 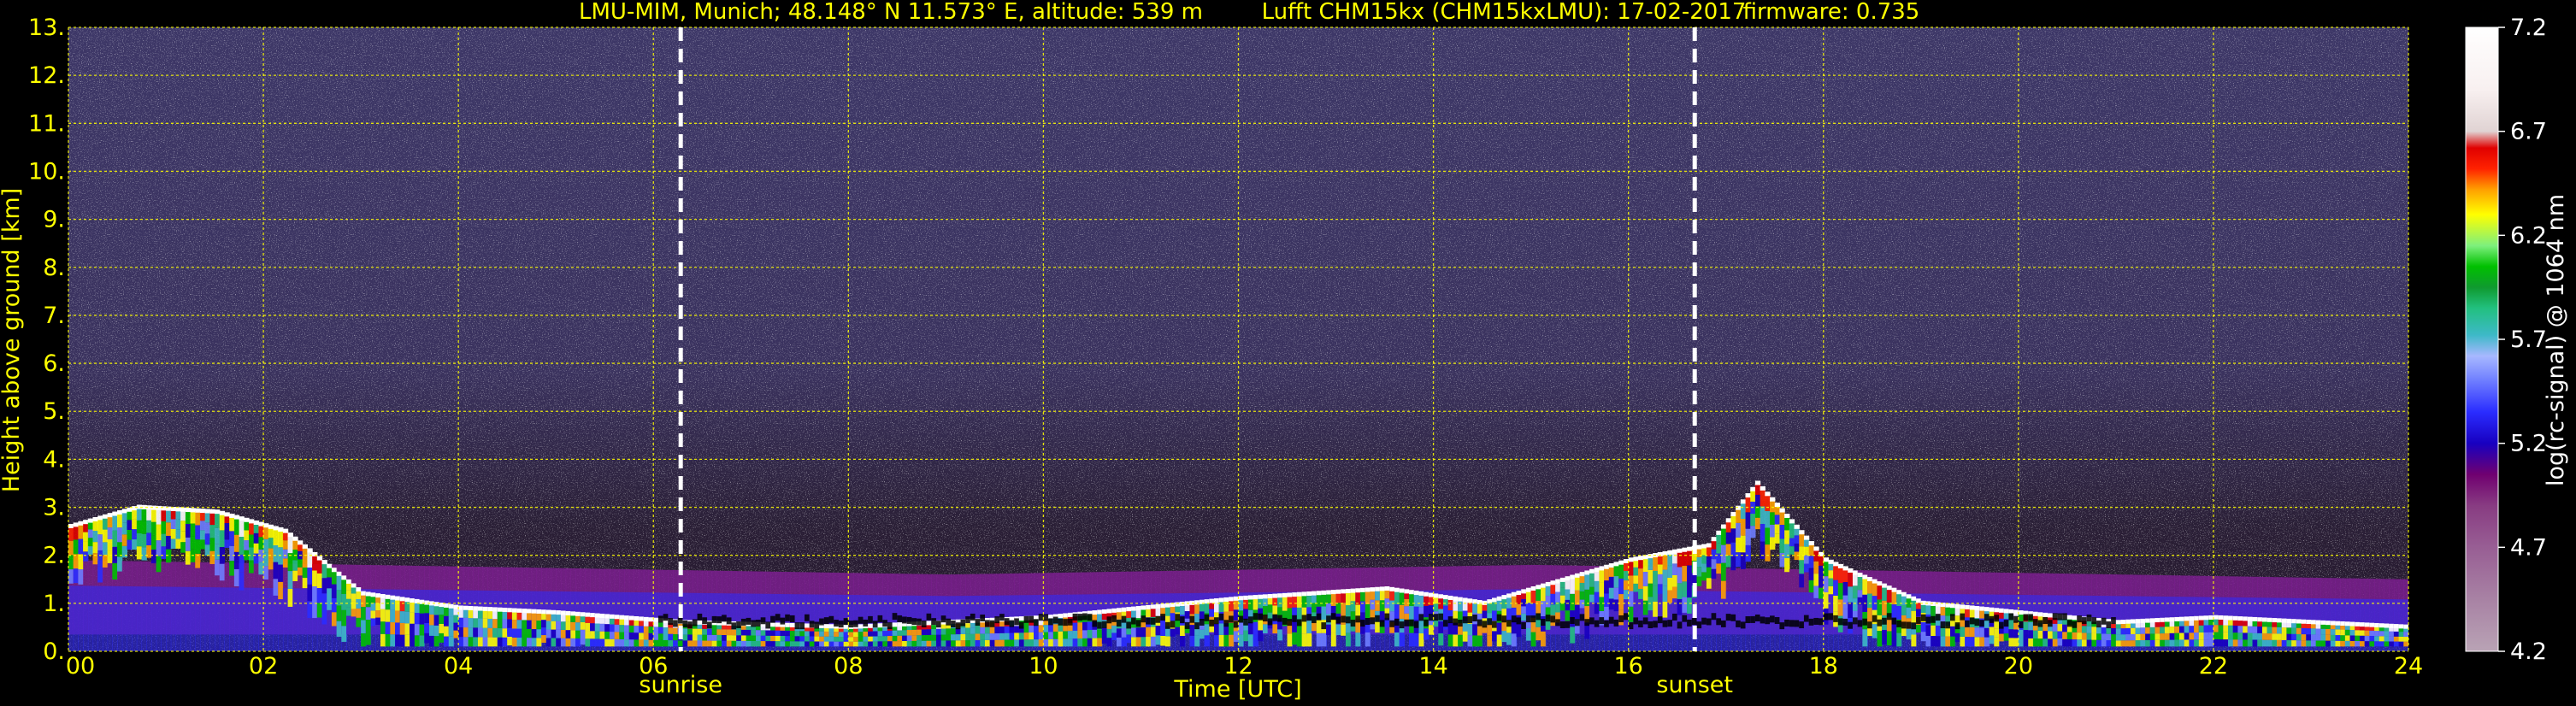 What do you see at coordinates (2528, 235) in the screenshot?
I see `colorbar-tick-label: 6.2` at bounding box center [2528, 235].